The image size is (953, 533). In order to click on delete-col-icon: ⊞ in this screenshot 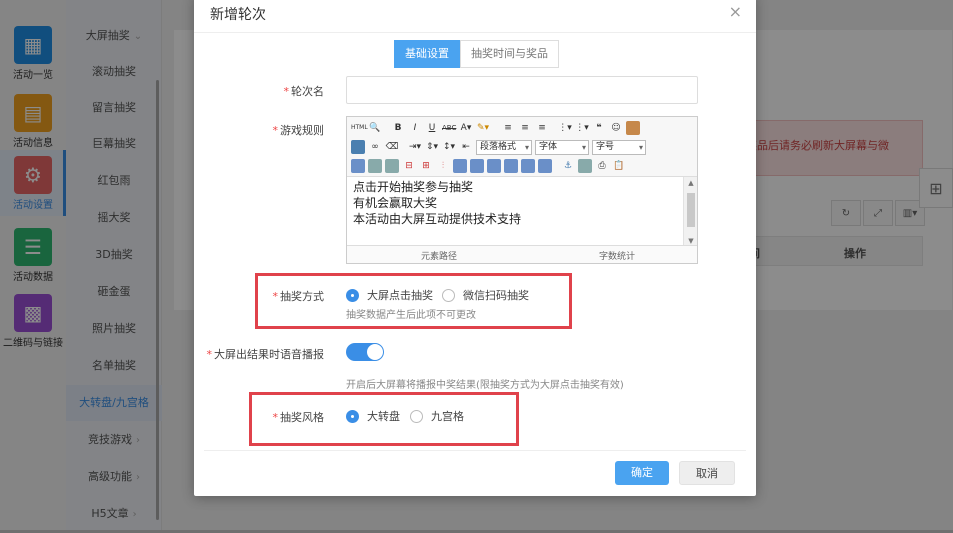, I will do `click(426, 166)`.